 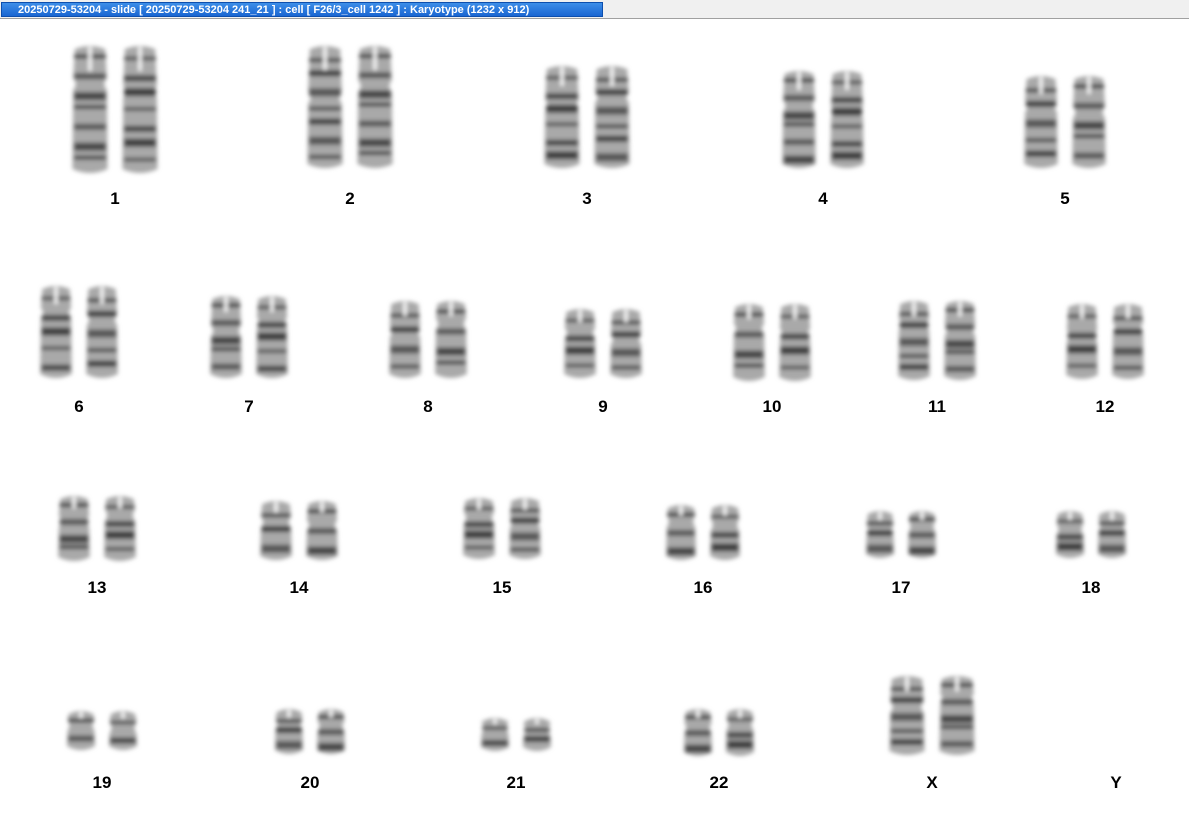 I want to click on chromosome-label-10: 10, so click(x=772, y=406).